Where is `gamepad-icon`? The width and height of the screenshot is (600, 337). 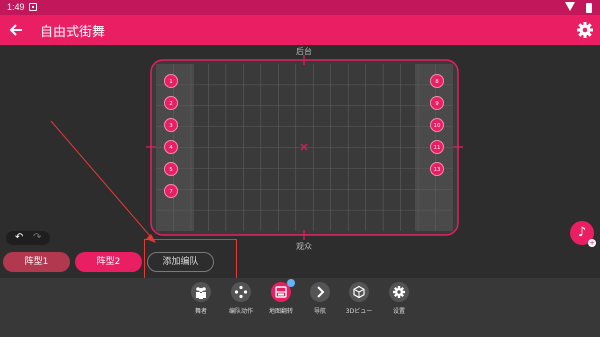 gamepad-icon is located at coordinates (241, 292).